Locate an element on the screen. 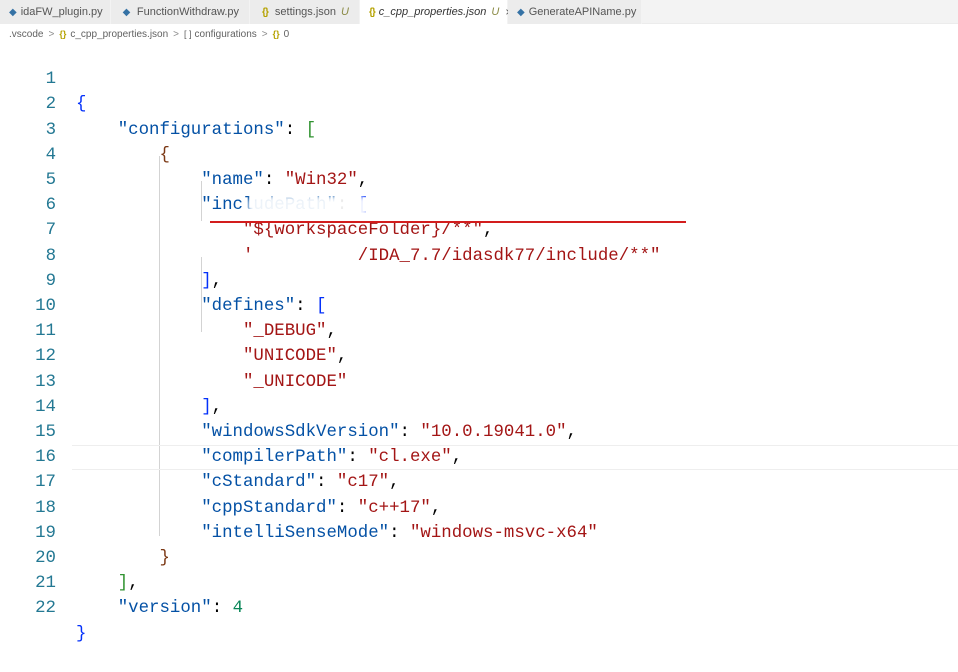  json-key: "version" is located at coordinates (164, 609).